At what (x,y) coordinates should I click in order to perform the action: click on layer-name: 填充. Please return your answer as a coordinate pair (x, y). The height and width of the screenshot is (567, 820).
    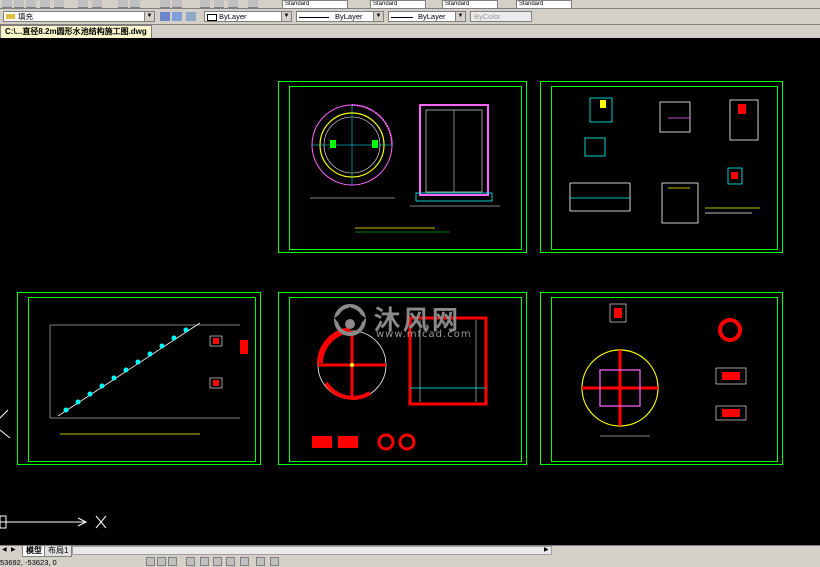
    Looking at the image, I should click on (25, 16).